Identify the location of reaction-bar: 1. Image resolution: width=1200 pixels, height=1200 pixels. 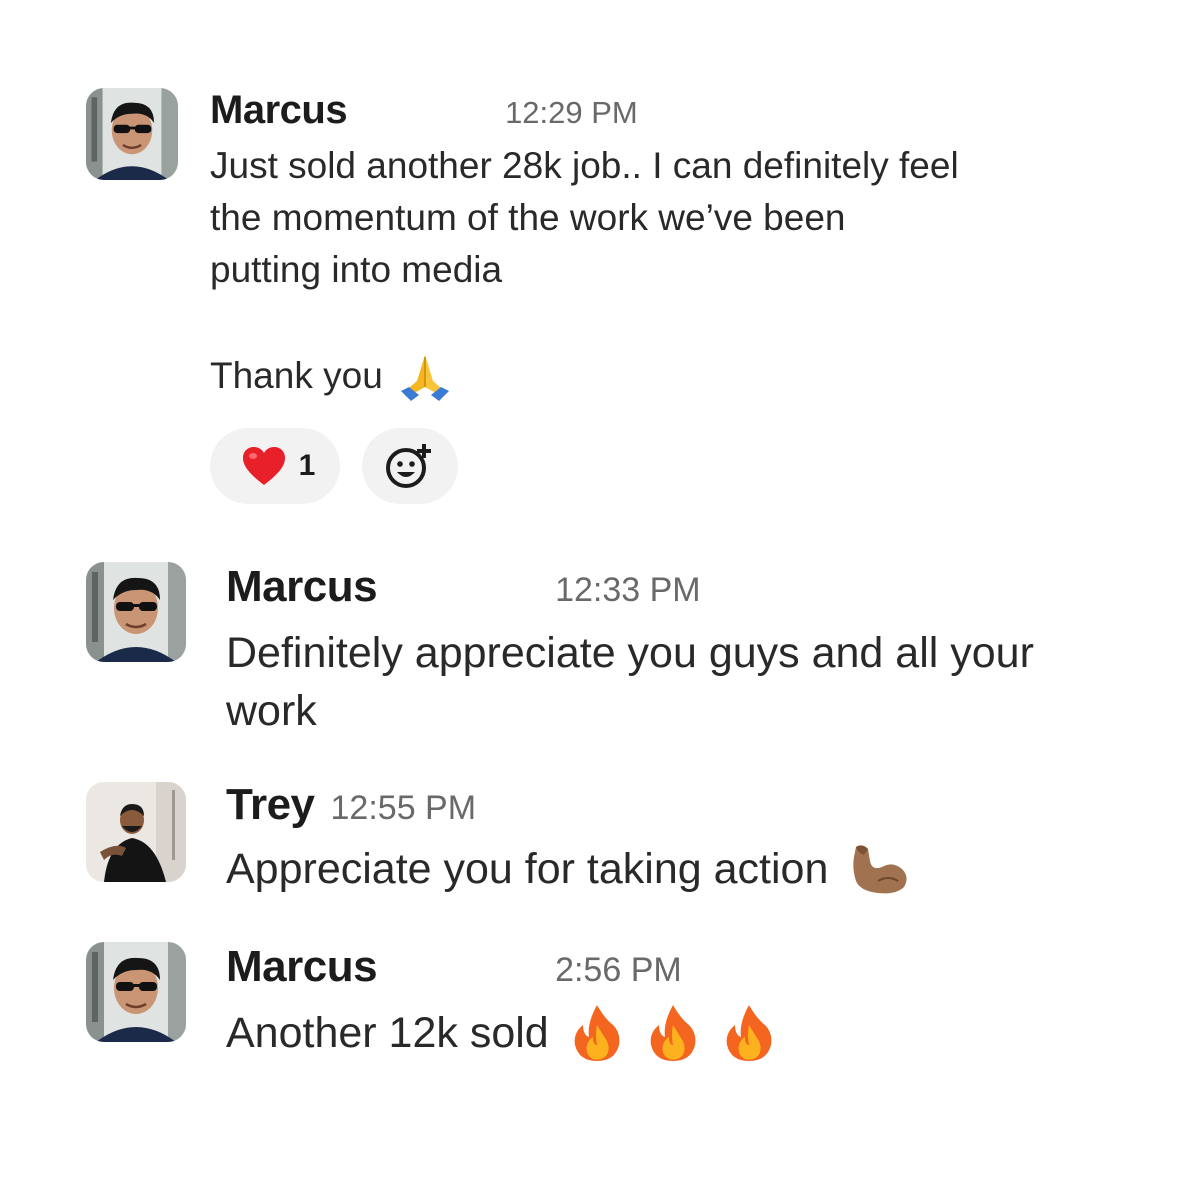
(334, 466).